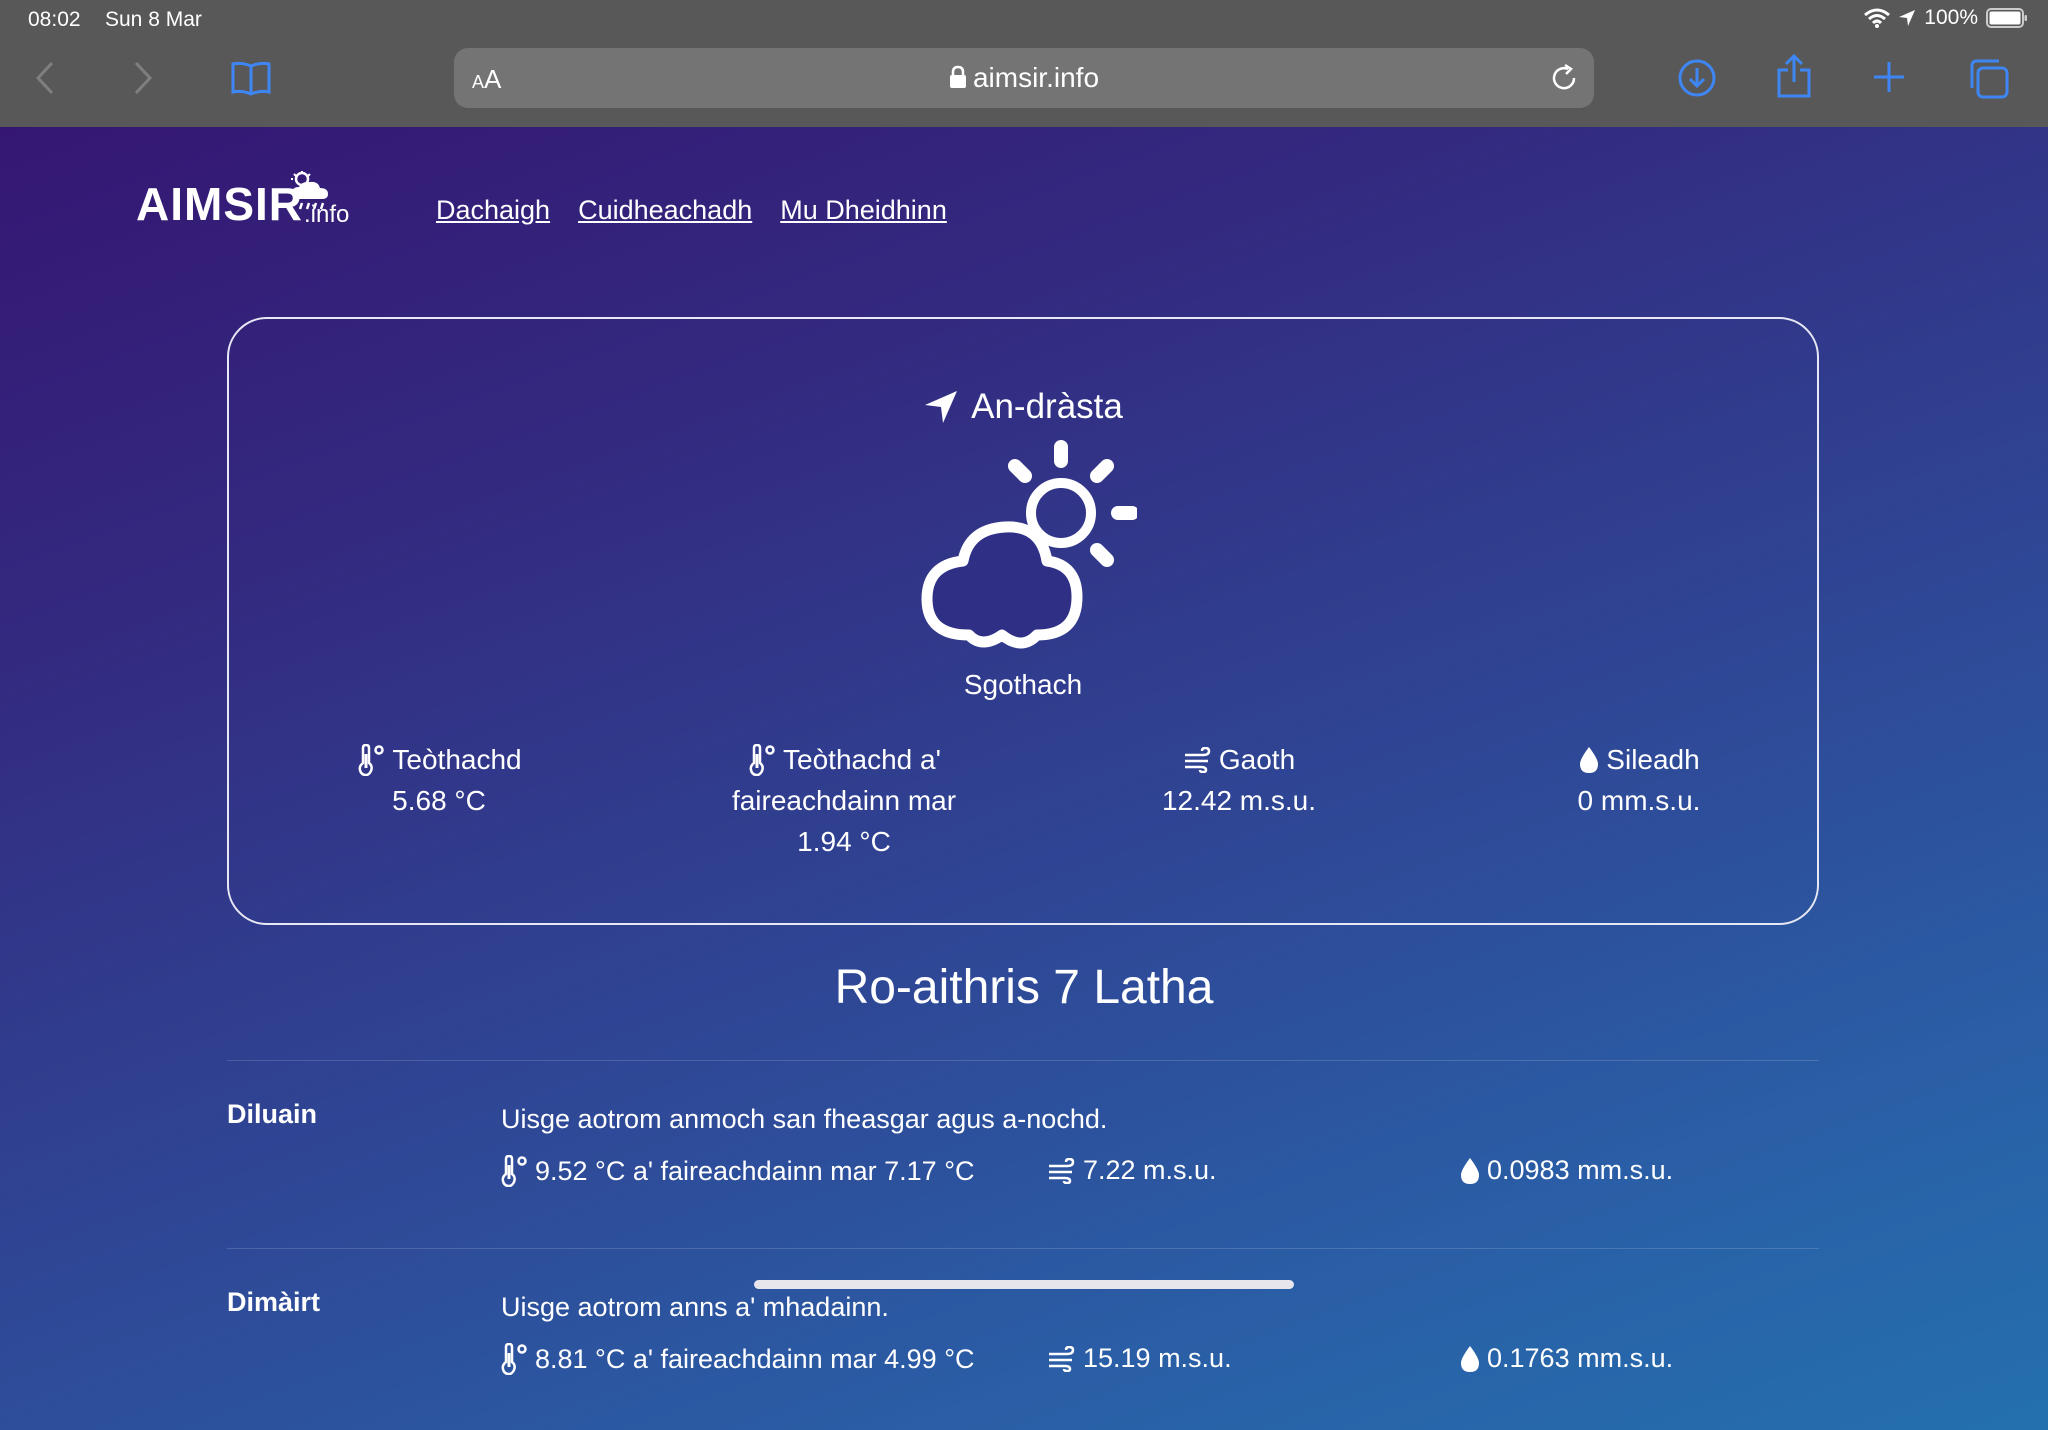 The height and width of the screenshot is (1430, 2048). What do you see at coordinates (54, 19) in the screenshot?
I see `status-time: 08:02` at bounding box center [54, 19].